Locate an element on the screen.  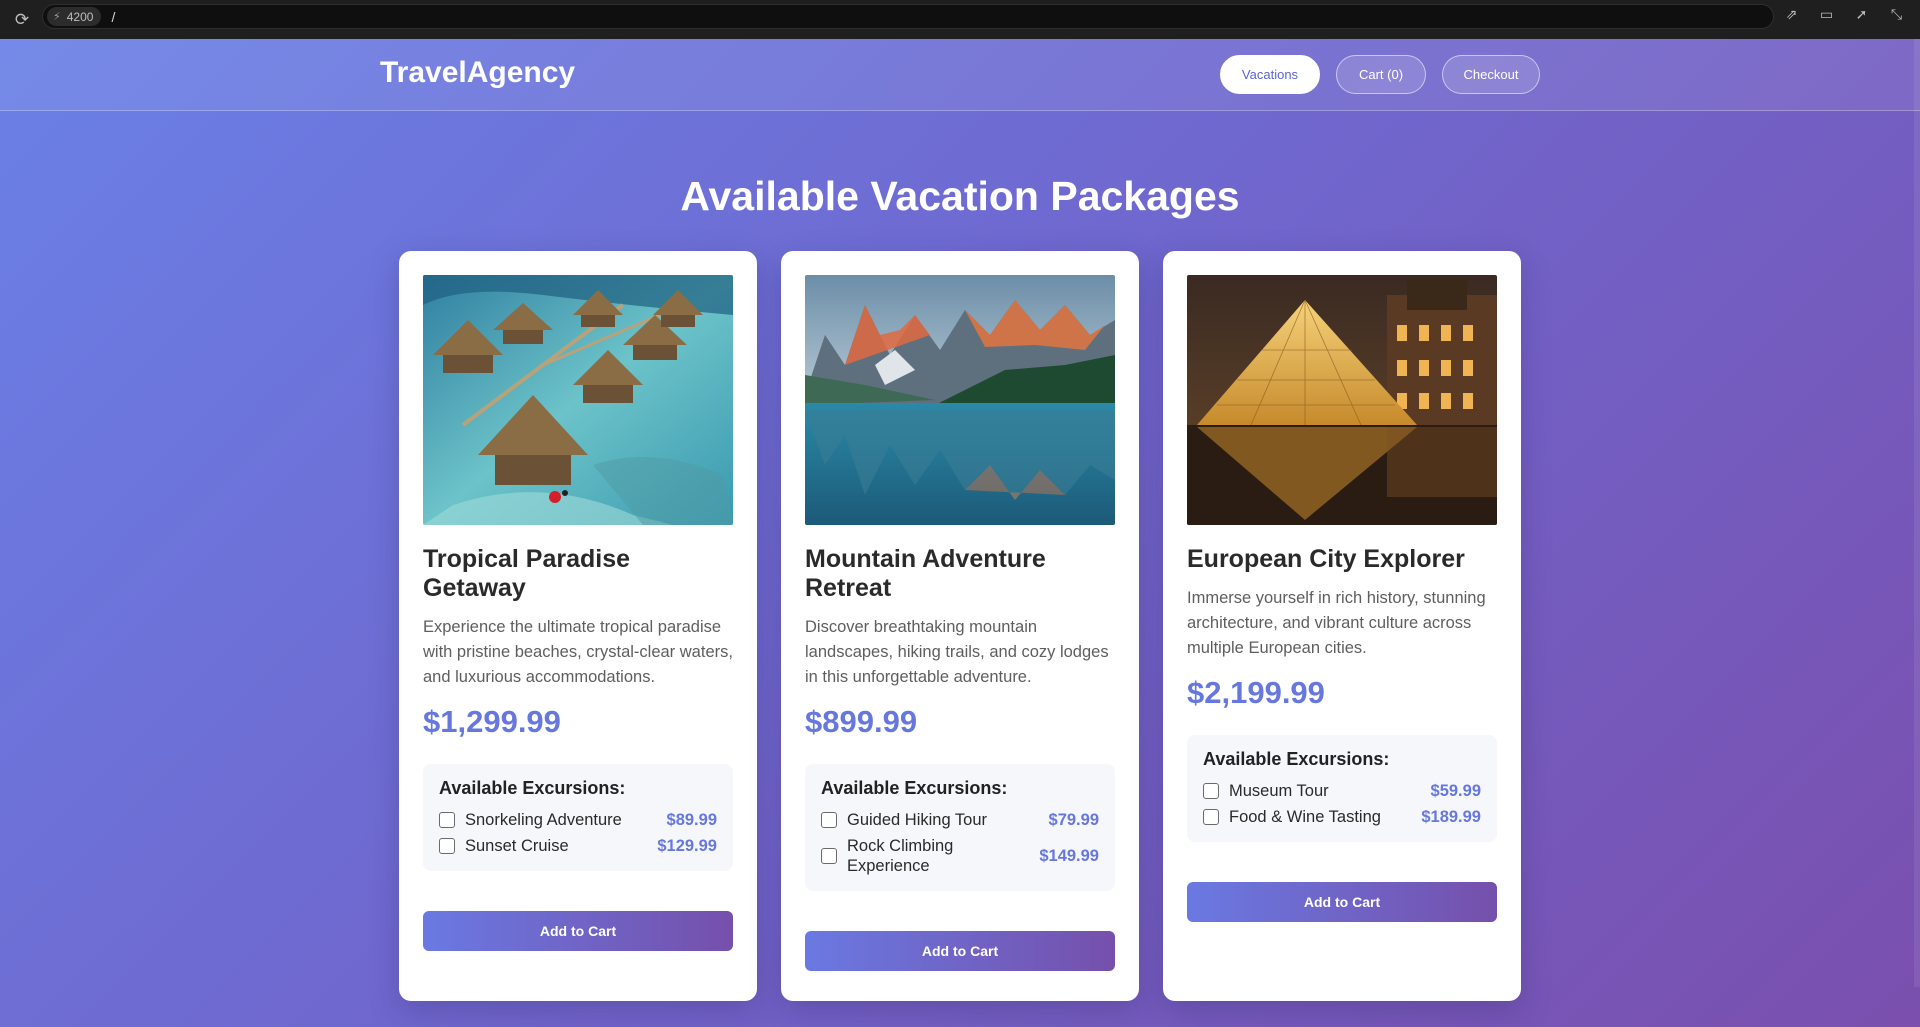
port-label: 4200 is located at coordinates (80, 16).